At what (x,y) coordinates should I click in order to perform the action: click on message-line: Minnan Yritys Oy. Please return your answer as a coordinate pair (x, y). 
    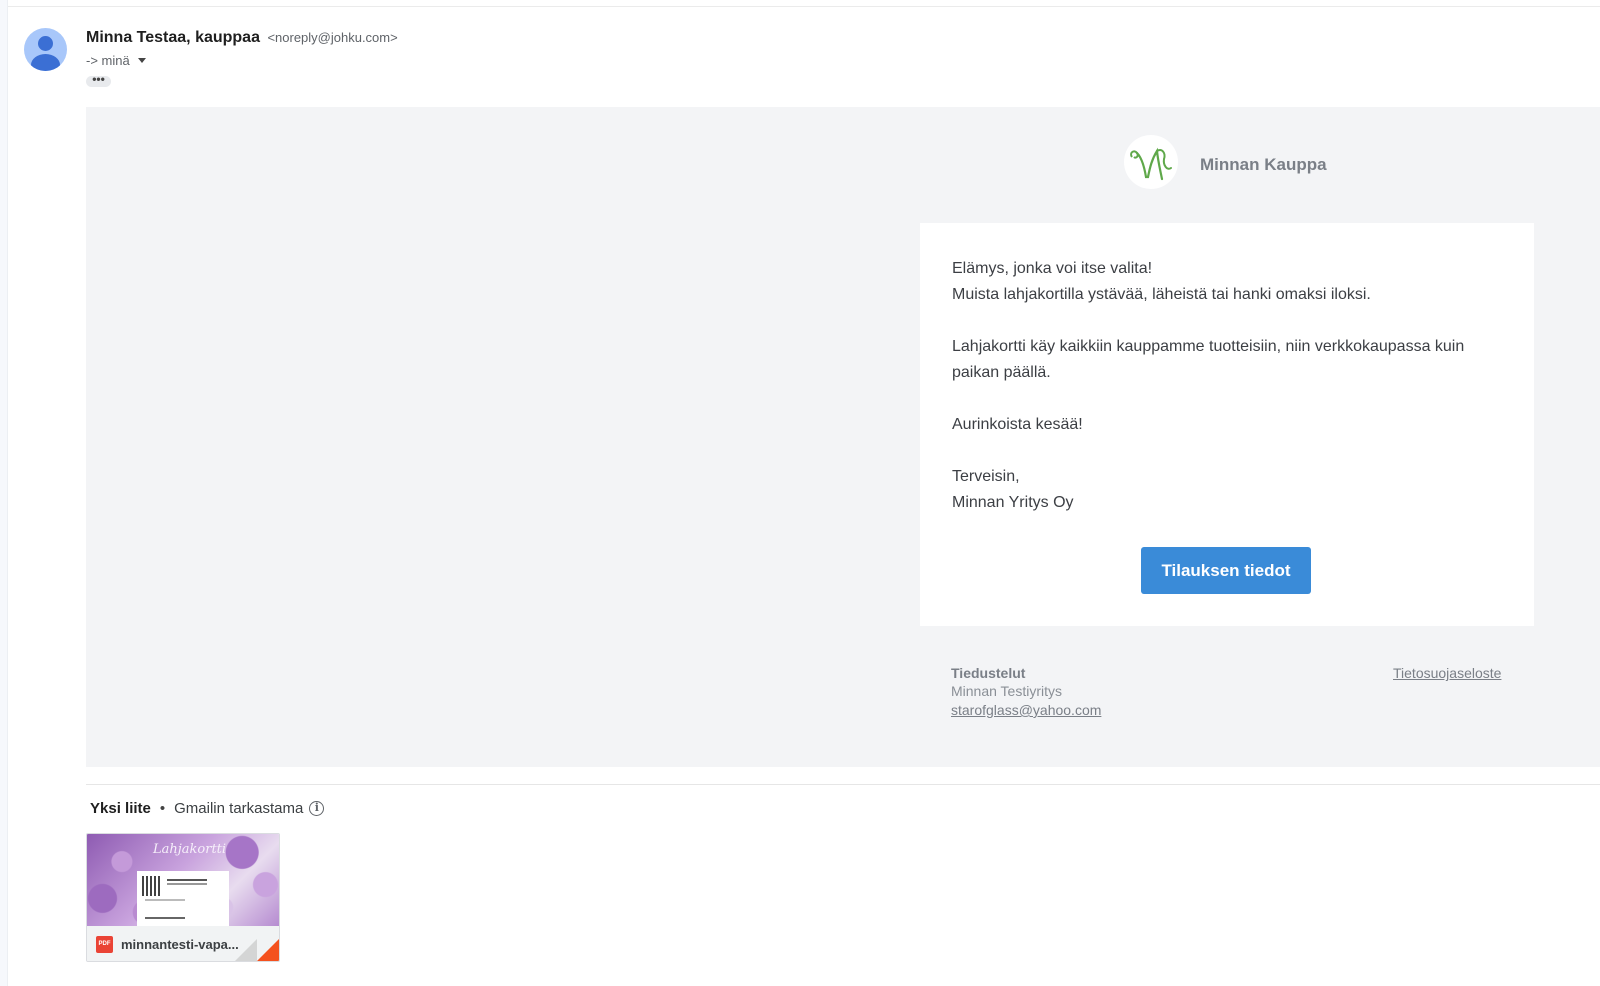
    Looking at the image, I should click on (1013, 502).